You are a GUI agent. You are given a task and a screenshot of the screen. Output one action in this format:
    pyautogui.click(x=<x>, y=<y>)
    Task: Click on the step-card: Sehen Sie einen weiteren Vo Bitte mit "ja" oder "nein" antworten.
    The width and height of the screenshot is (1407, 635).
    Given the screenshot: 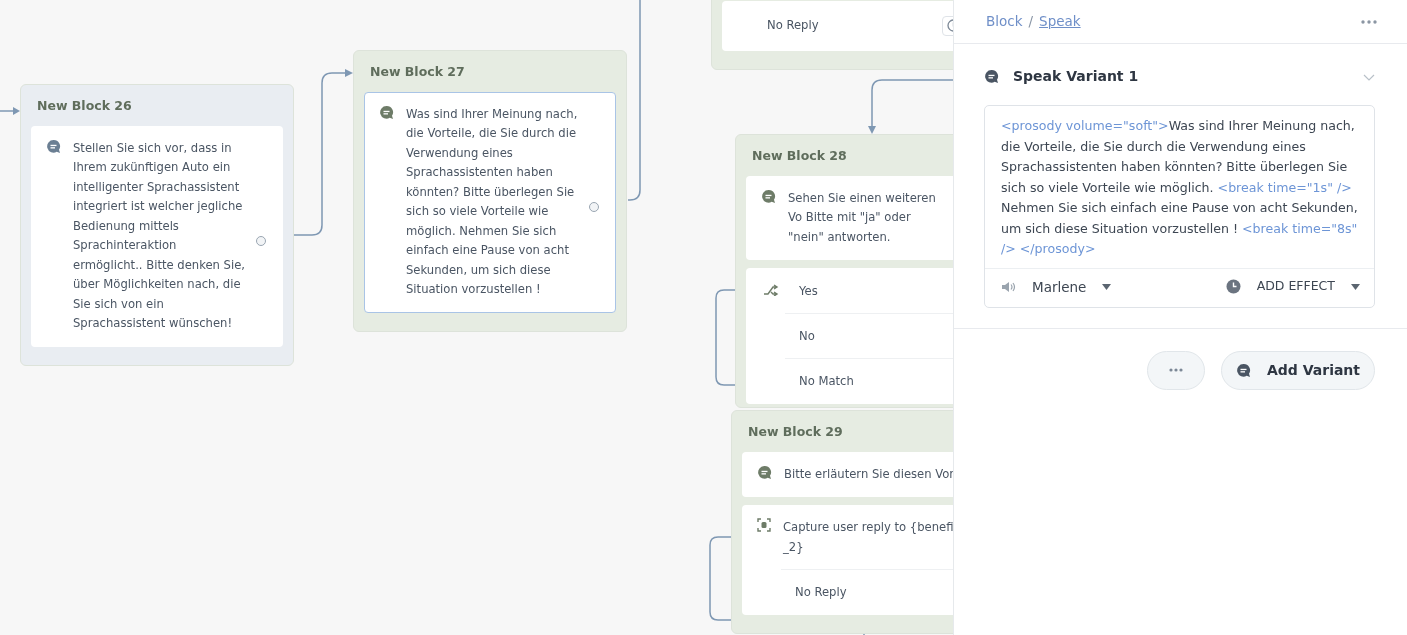 What is the action you would take?
    pyautogui.click(x=849, y=218)
    